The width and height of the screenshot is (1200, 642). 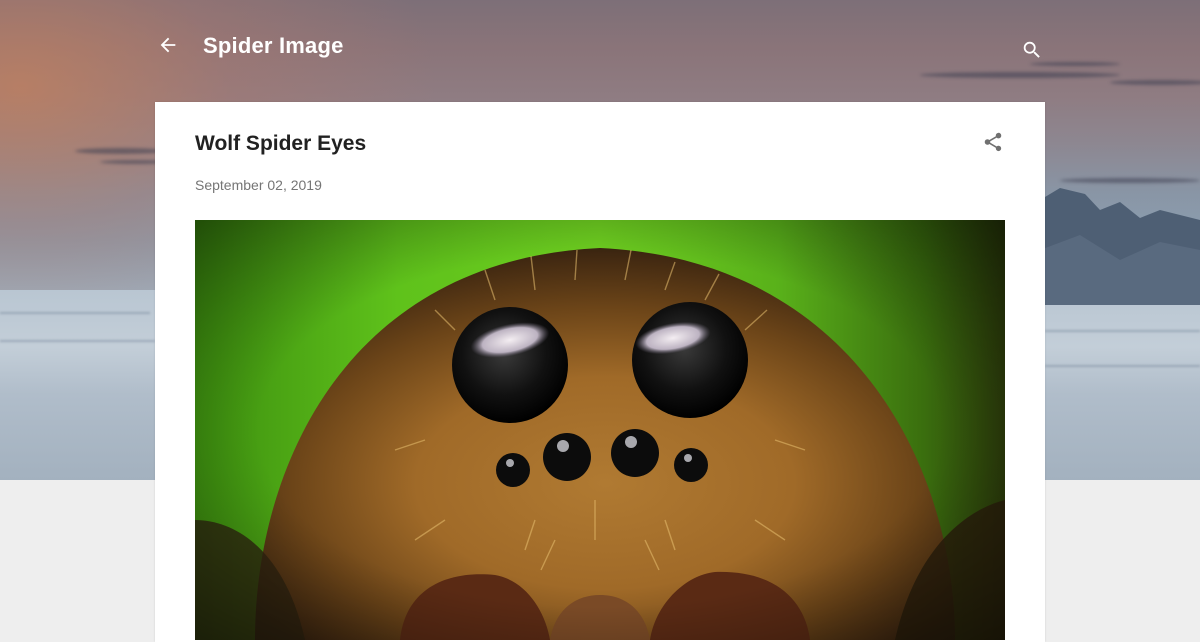 I want to click on top-bar: Spider Image, so click(x=600, y=50).